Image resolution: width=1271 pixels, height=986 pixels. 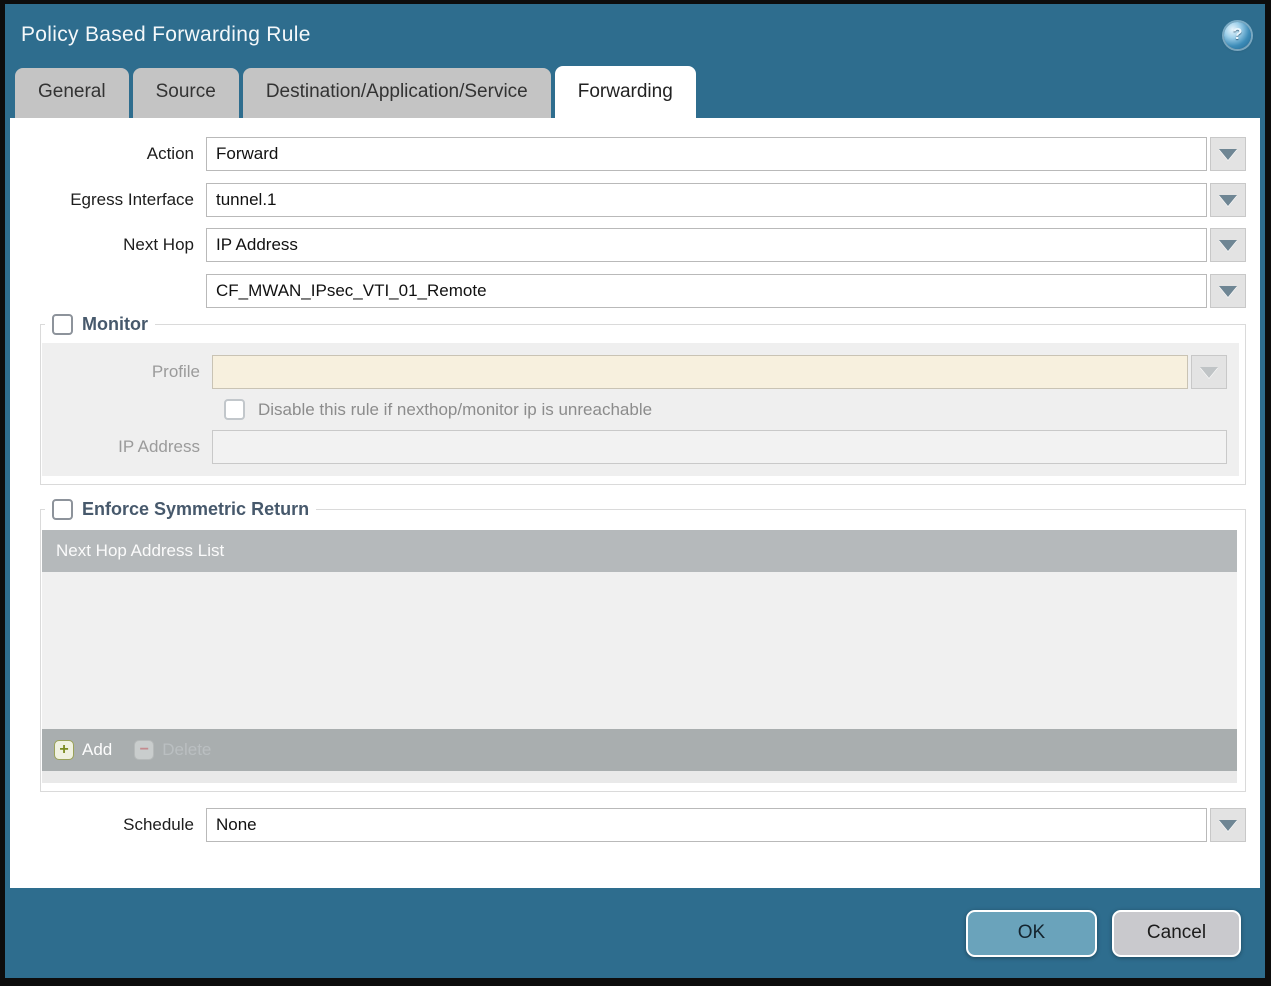 I want to click on schedule-row: Schedule, so click(x=635, y=825).